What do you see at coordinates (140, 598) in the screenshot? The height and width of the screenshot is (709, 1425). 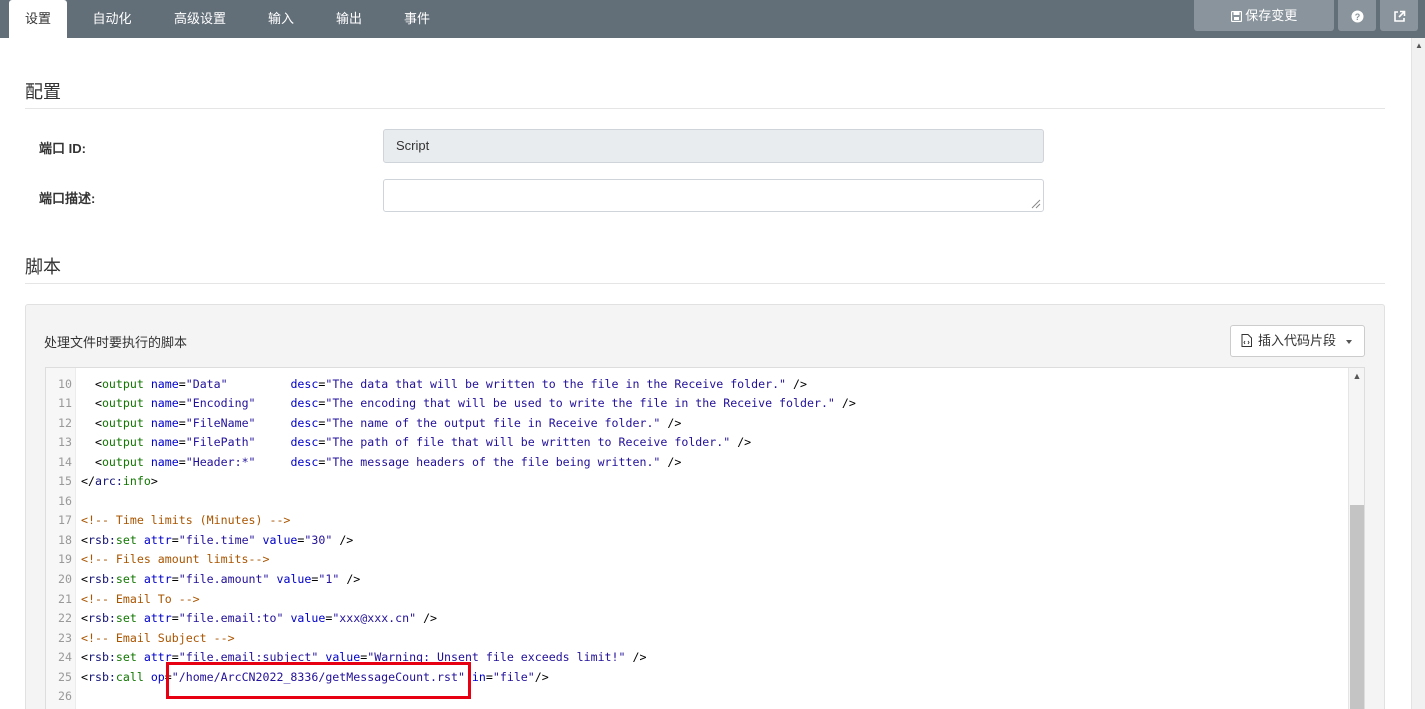 I see `code-text: <!-- Email To -->` at bounding box center [140, 598].